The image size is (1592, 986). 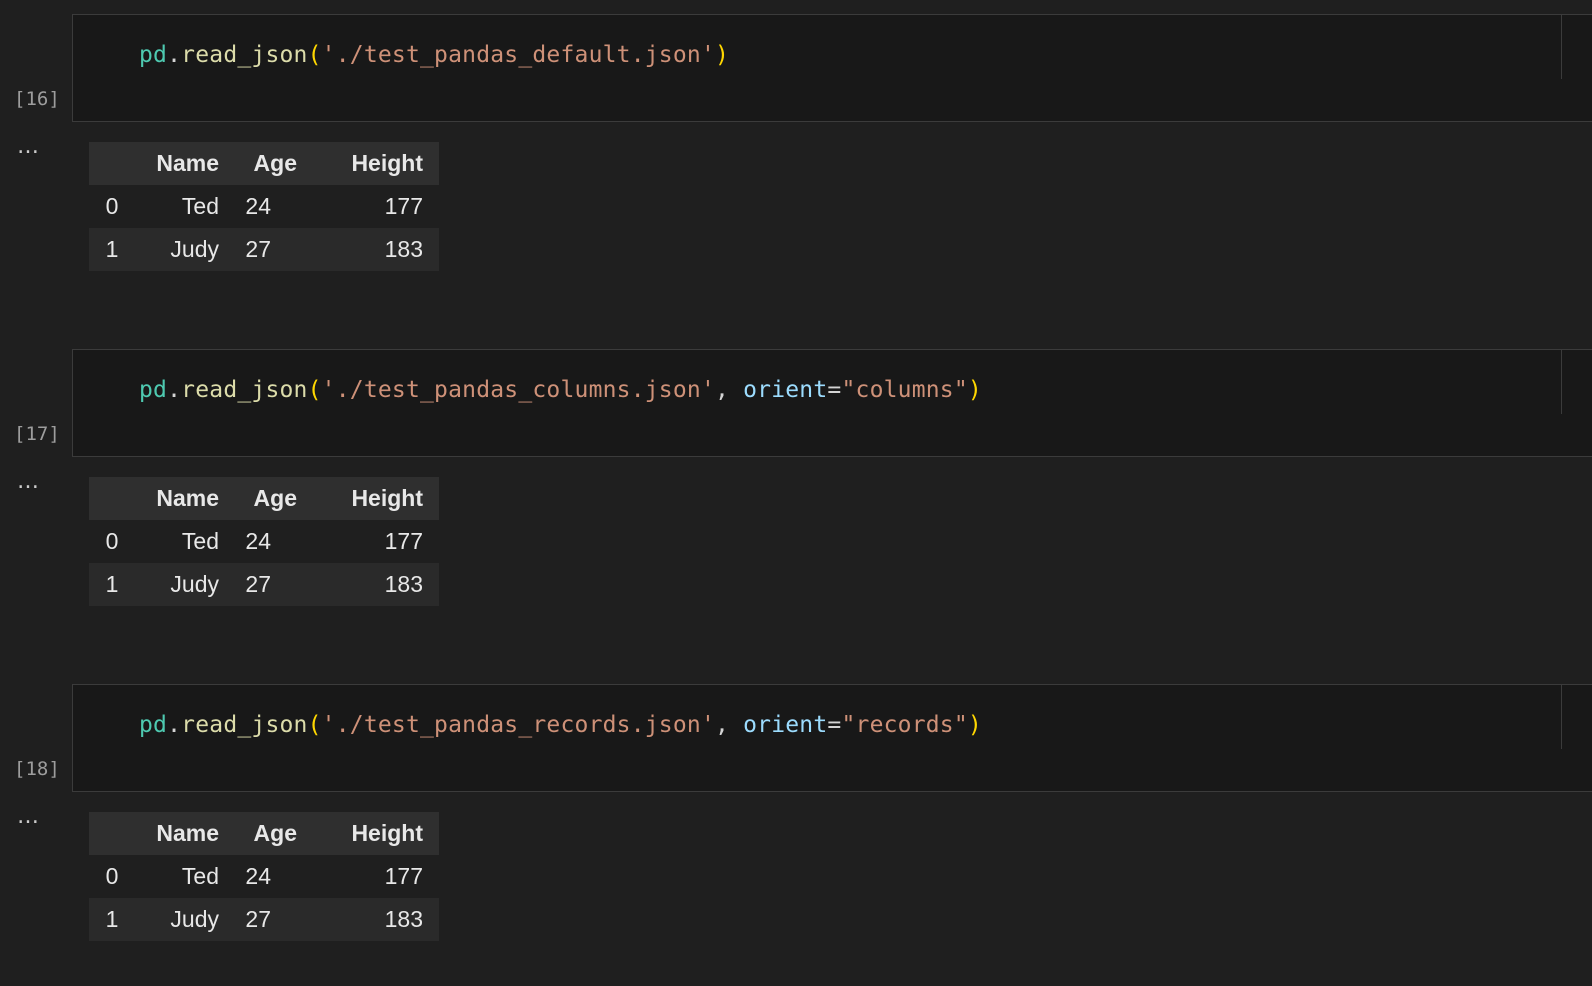 I want to click on execution-count: [16], so click(x=37, y=99).